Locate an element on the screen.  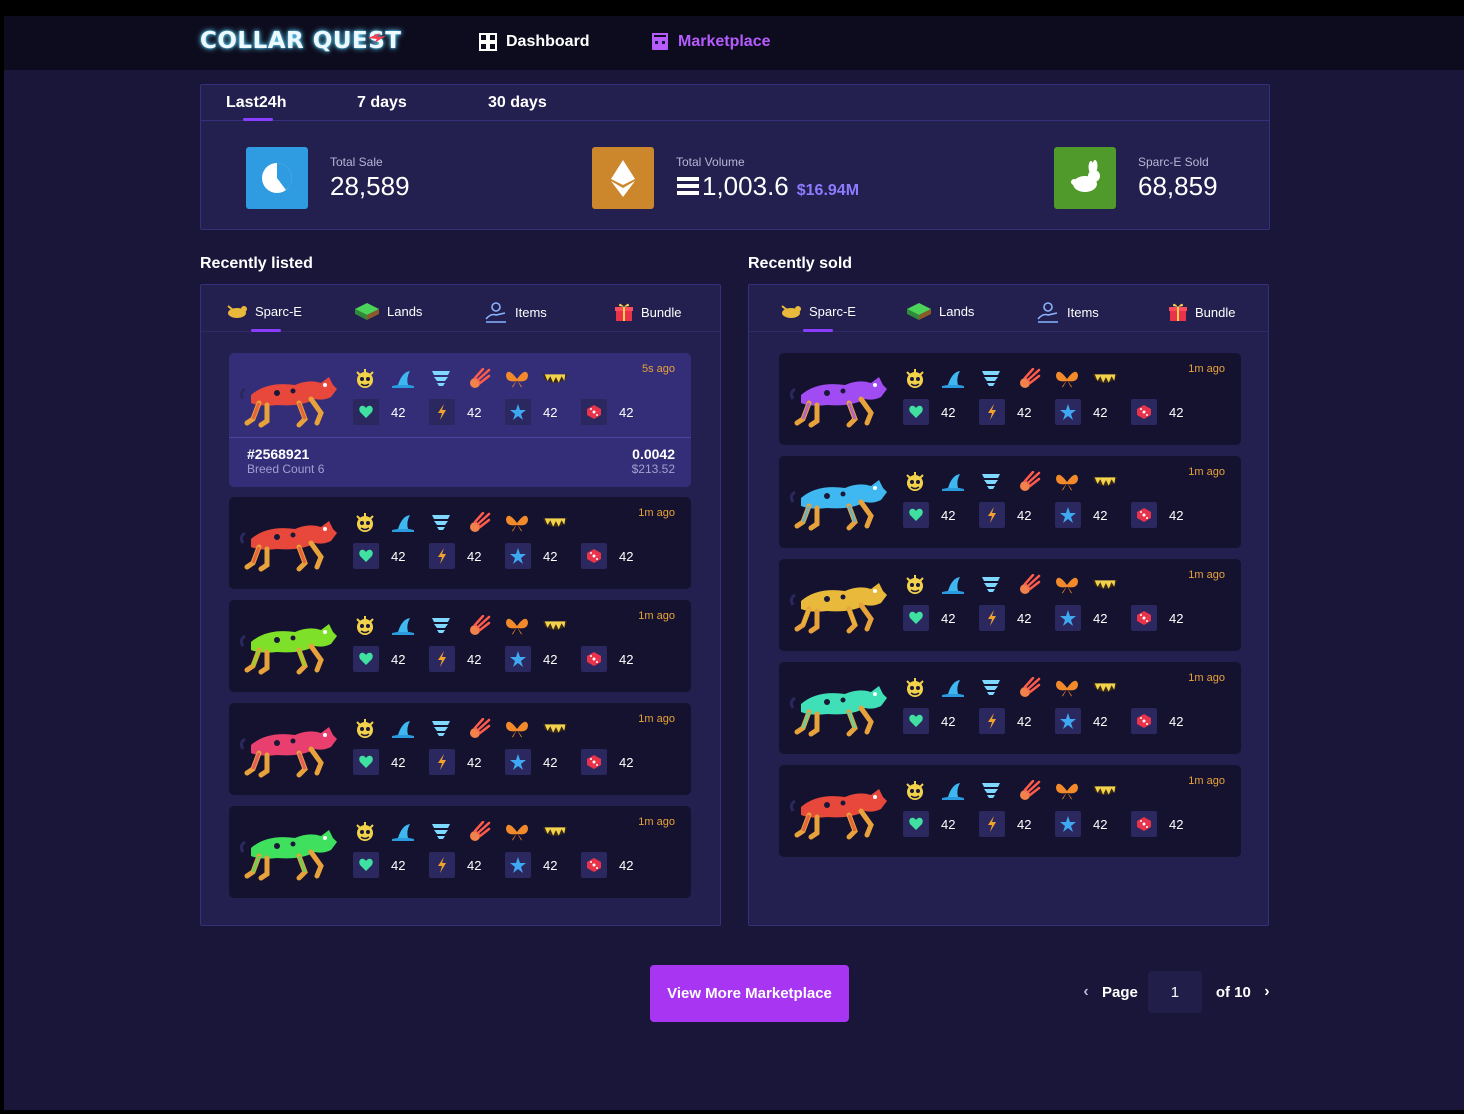
stat-total-volume: Total Volume 1,003.6 $16.94M is located at coordinates (725, 178).